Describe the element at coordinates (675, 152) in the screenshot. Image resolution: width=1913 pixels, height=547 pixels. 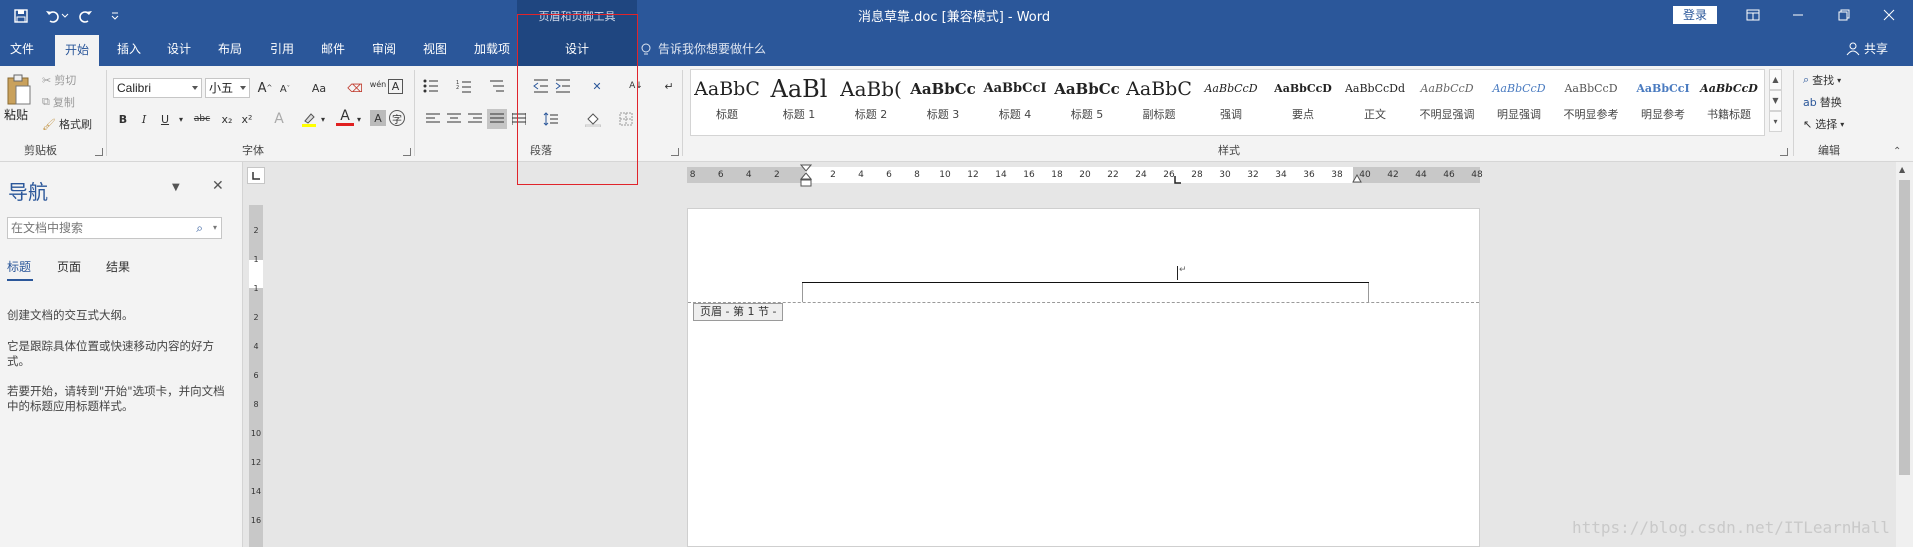
I see `paragraph-launcher-icon` at that location.